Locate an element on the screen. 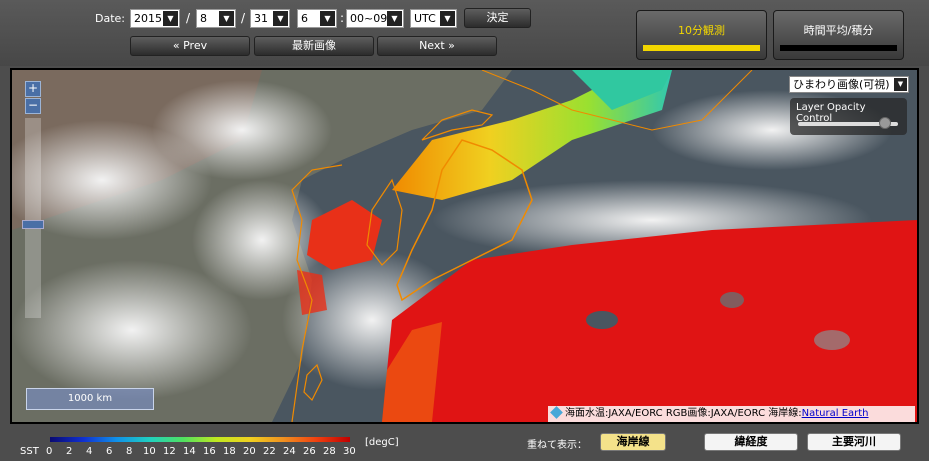 This screenshot has width=929, height=461. tab-indicator is located at coordinates (838, 48).